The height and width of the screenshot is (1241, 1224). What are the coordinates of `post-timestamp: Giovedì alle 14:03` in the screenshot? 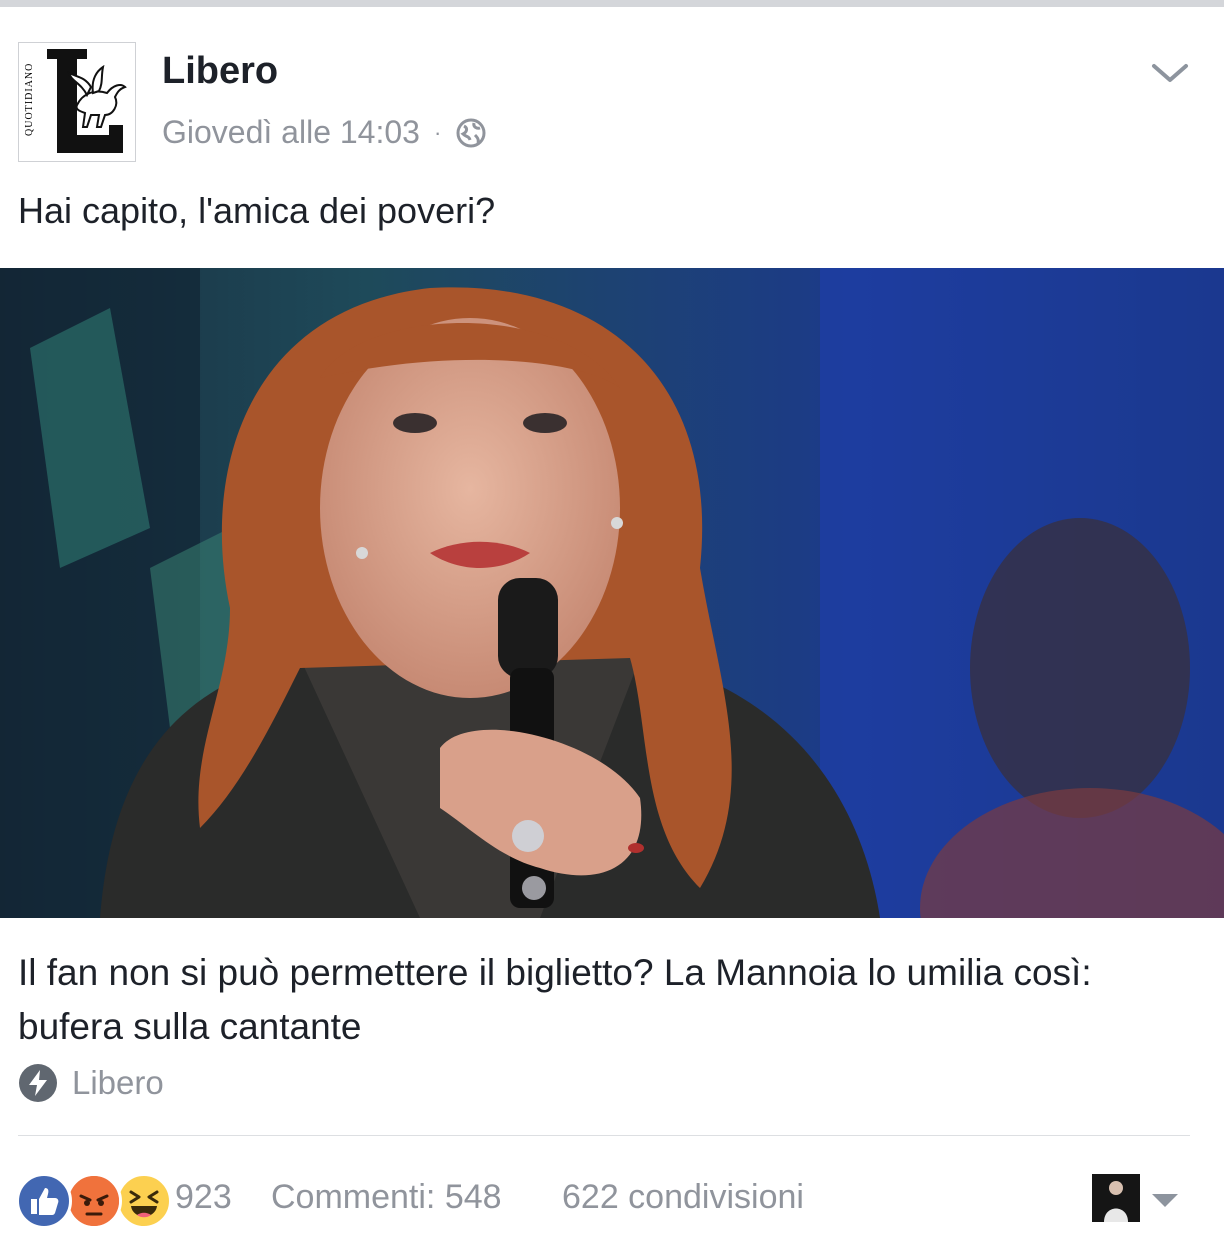 It's located at (291, 132).